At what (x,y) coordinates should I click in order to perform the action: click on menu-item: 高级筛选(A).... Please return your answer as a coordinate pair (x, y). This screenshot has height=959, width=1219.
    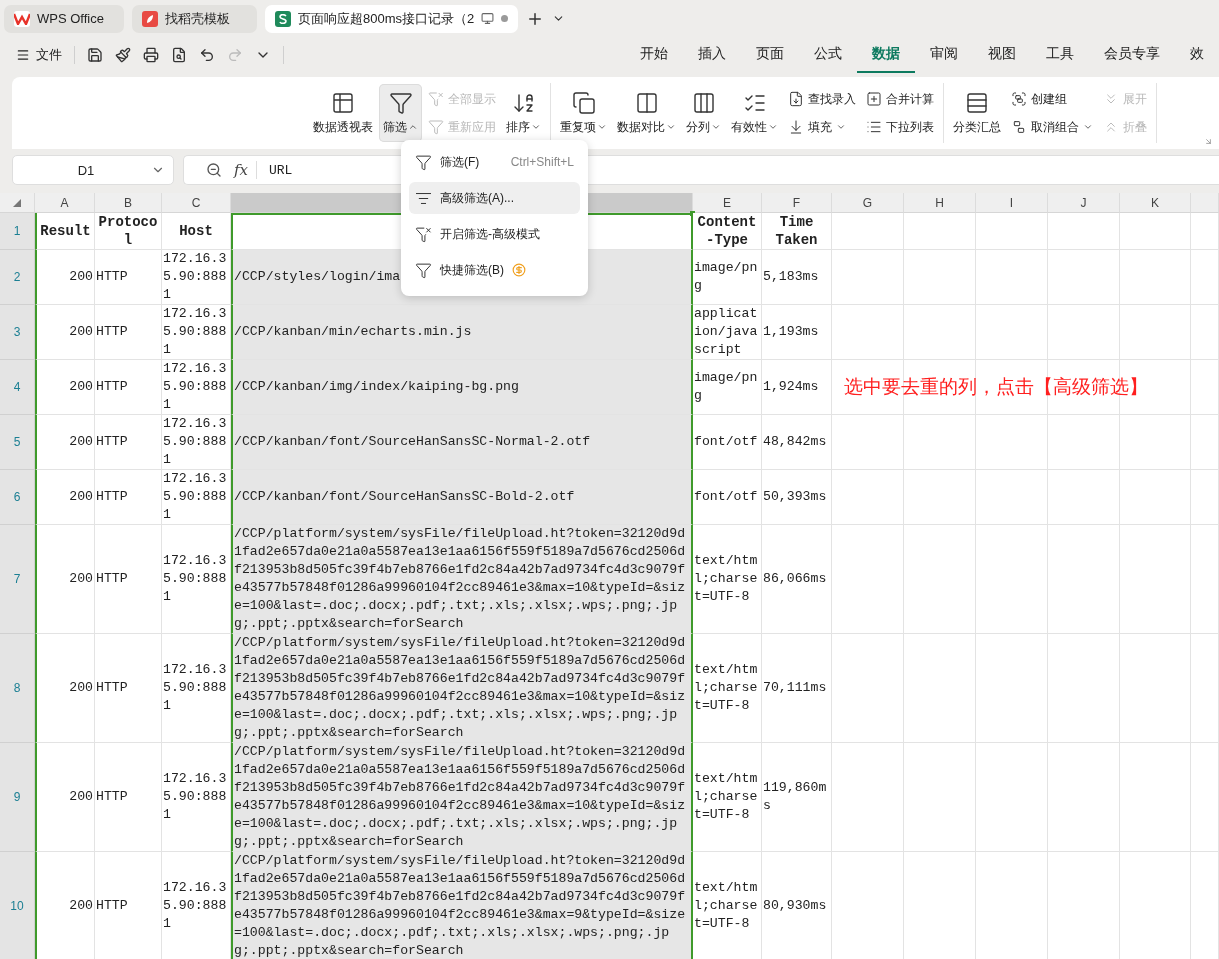
    Looking at the image, I should click on (494, 198).